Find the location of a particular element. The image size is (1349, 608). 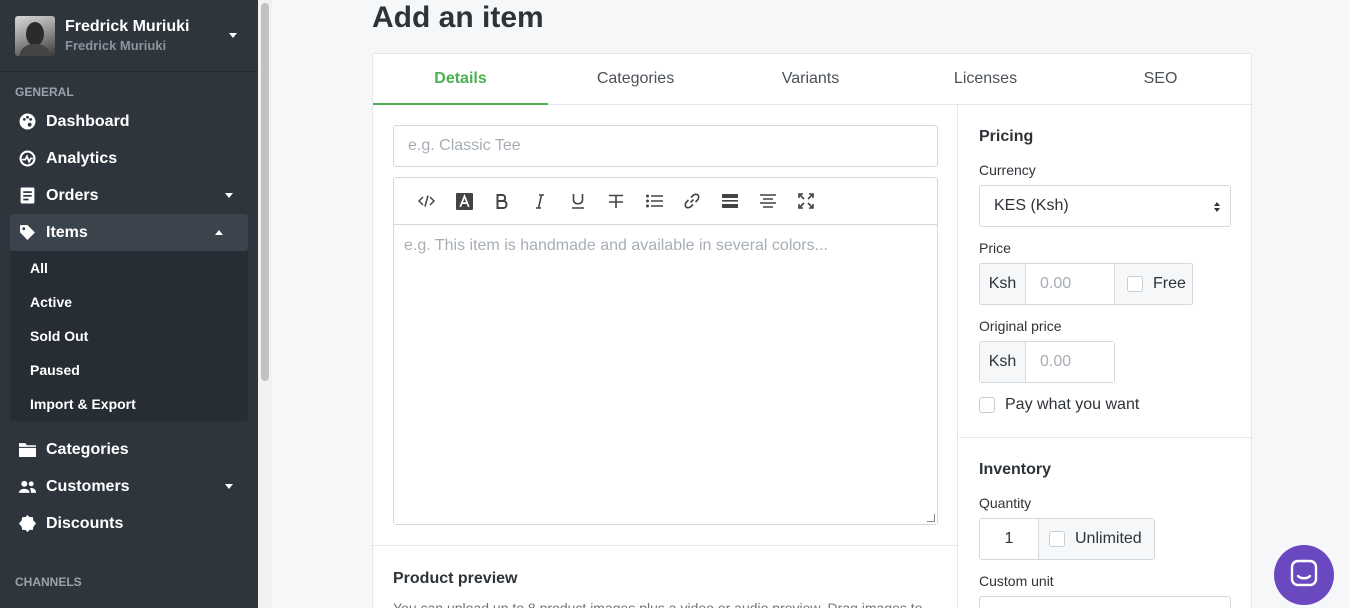

price-input-group: Ksh Free is located at coordinates (1086, 284).